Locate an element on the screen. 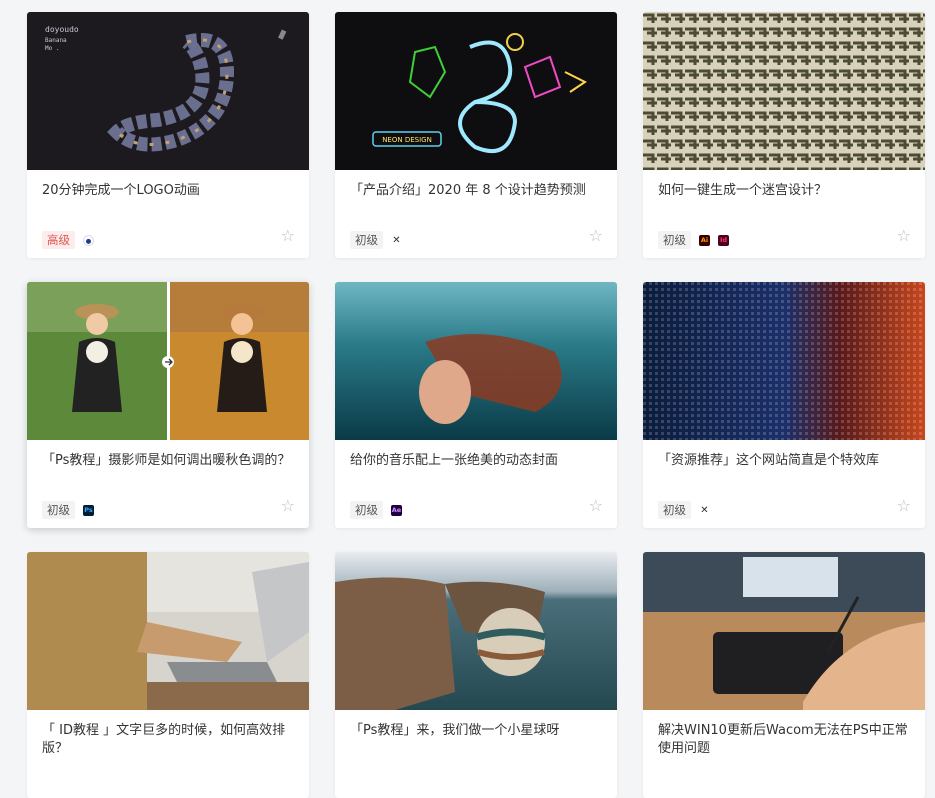  course-title: 「Ps教程」来，我们做一个小星球呀 is located at coordinates (477, 731).